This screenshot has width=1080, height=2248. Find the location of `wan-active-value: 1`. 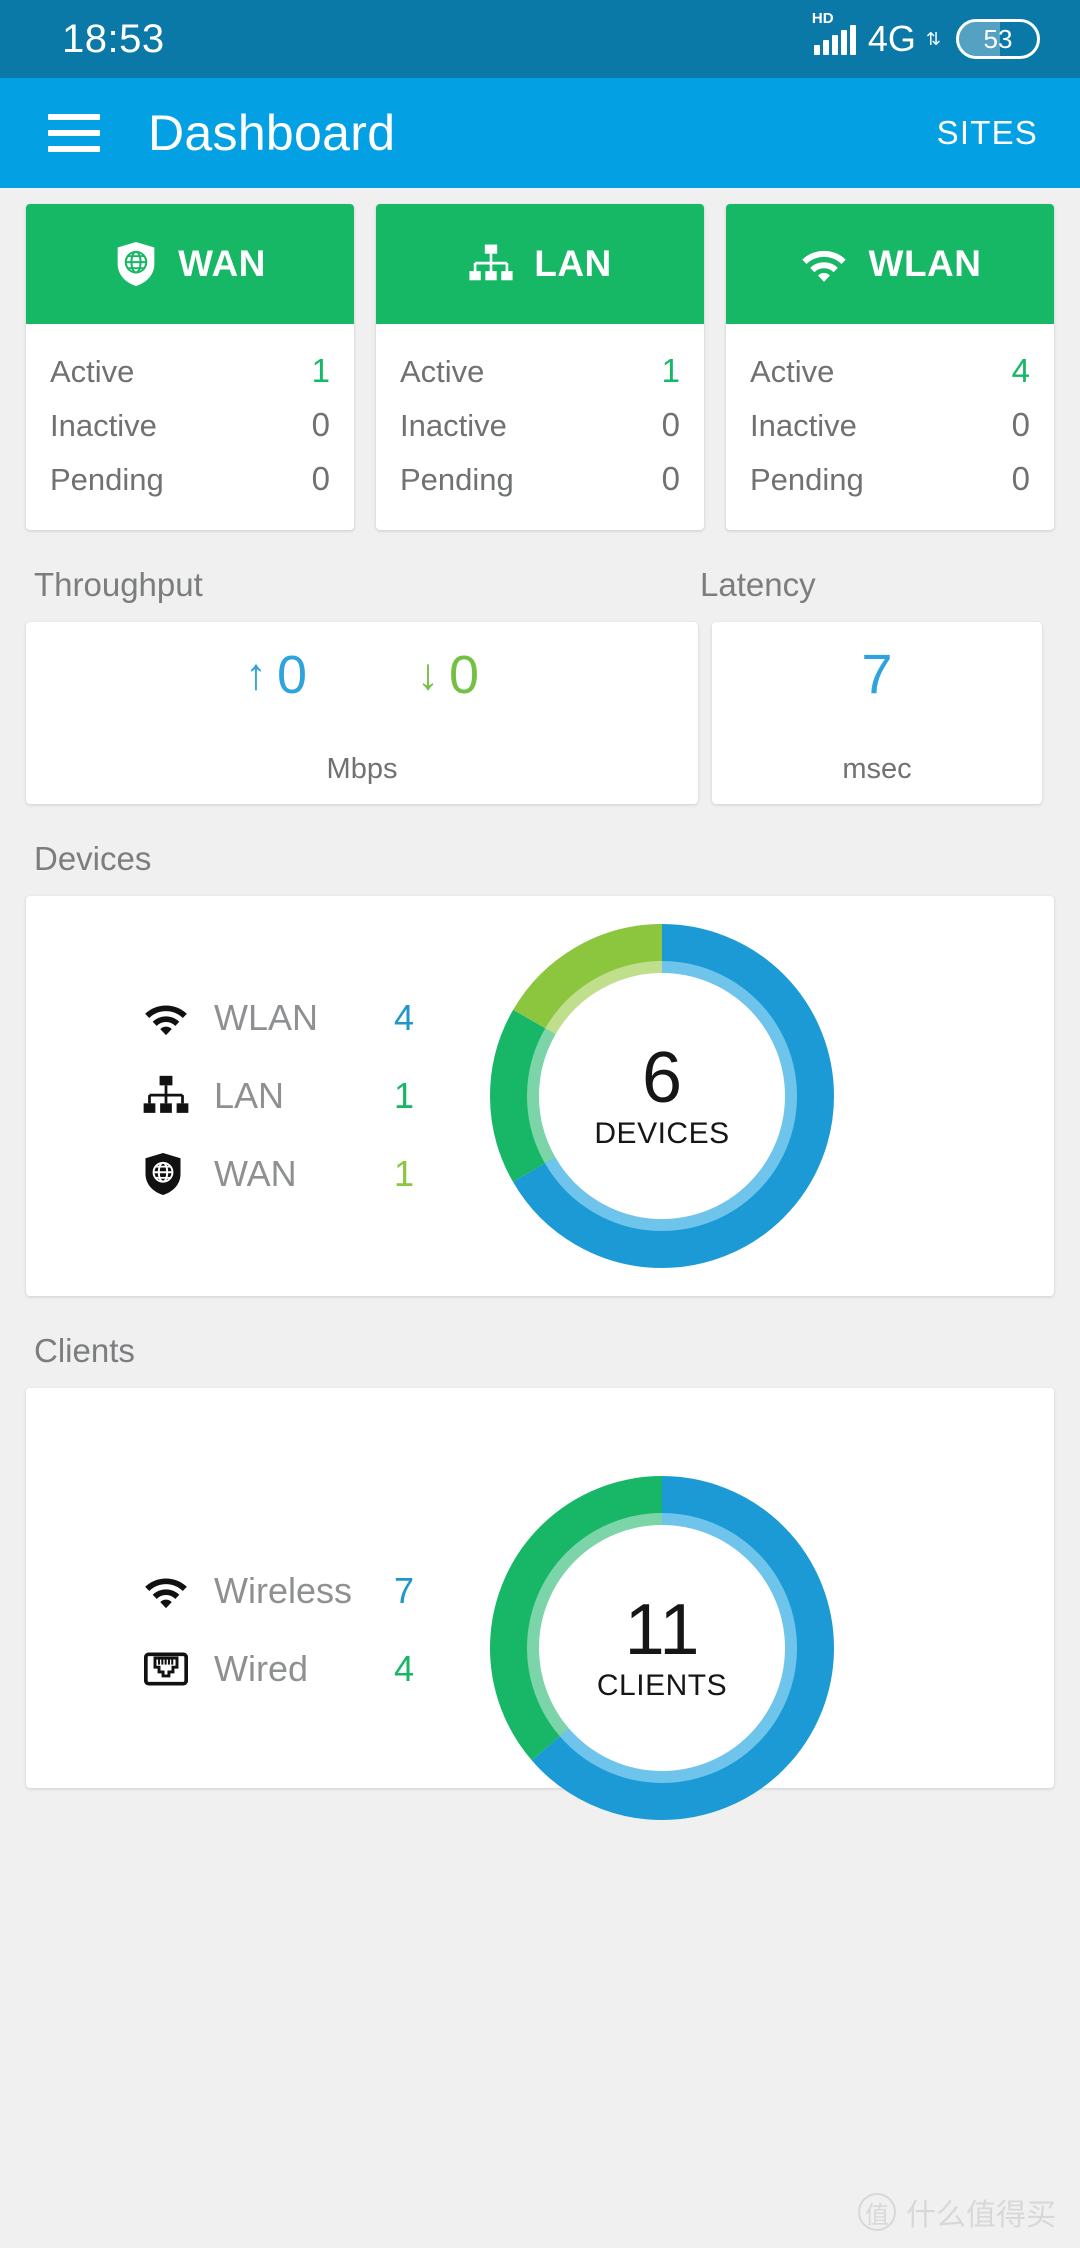

wan-active-value: 1 is located at coordinates (320, 370).